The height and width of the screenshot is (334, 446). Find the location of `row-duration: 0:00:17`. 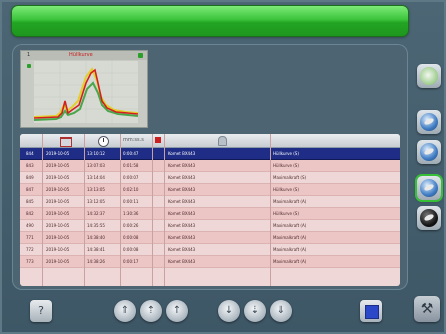

row-duration: 0:00:17 is located at coordinates (131, 261).